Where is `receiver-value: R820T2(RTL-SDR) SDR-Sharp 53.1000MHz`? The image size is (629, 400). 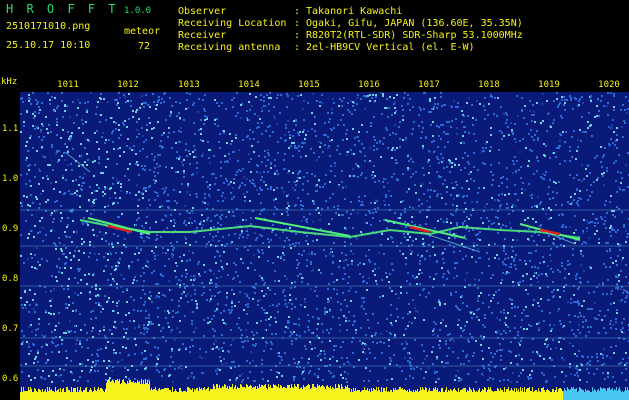
receiver-value: R820T2(RTL-SDR) SDR-Sharp 53.1000MHz is located at coordinates (414, 35).